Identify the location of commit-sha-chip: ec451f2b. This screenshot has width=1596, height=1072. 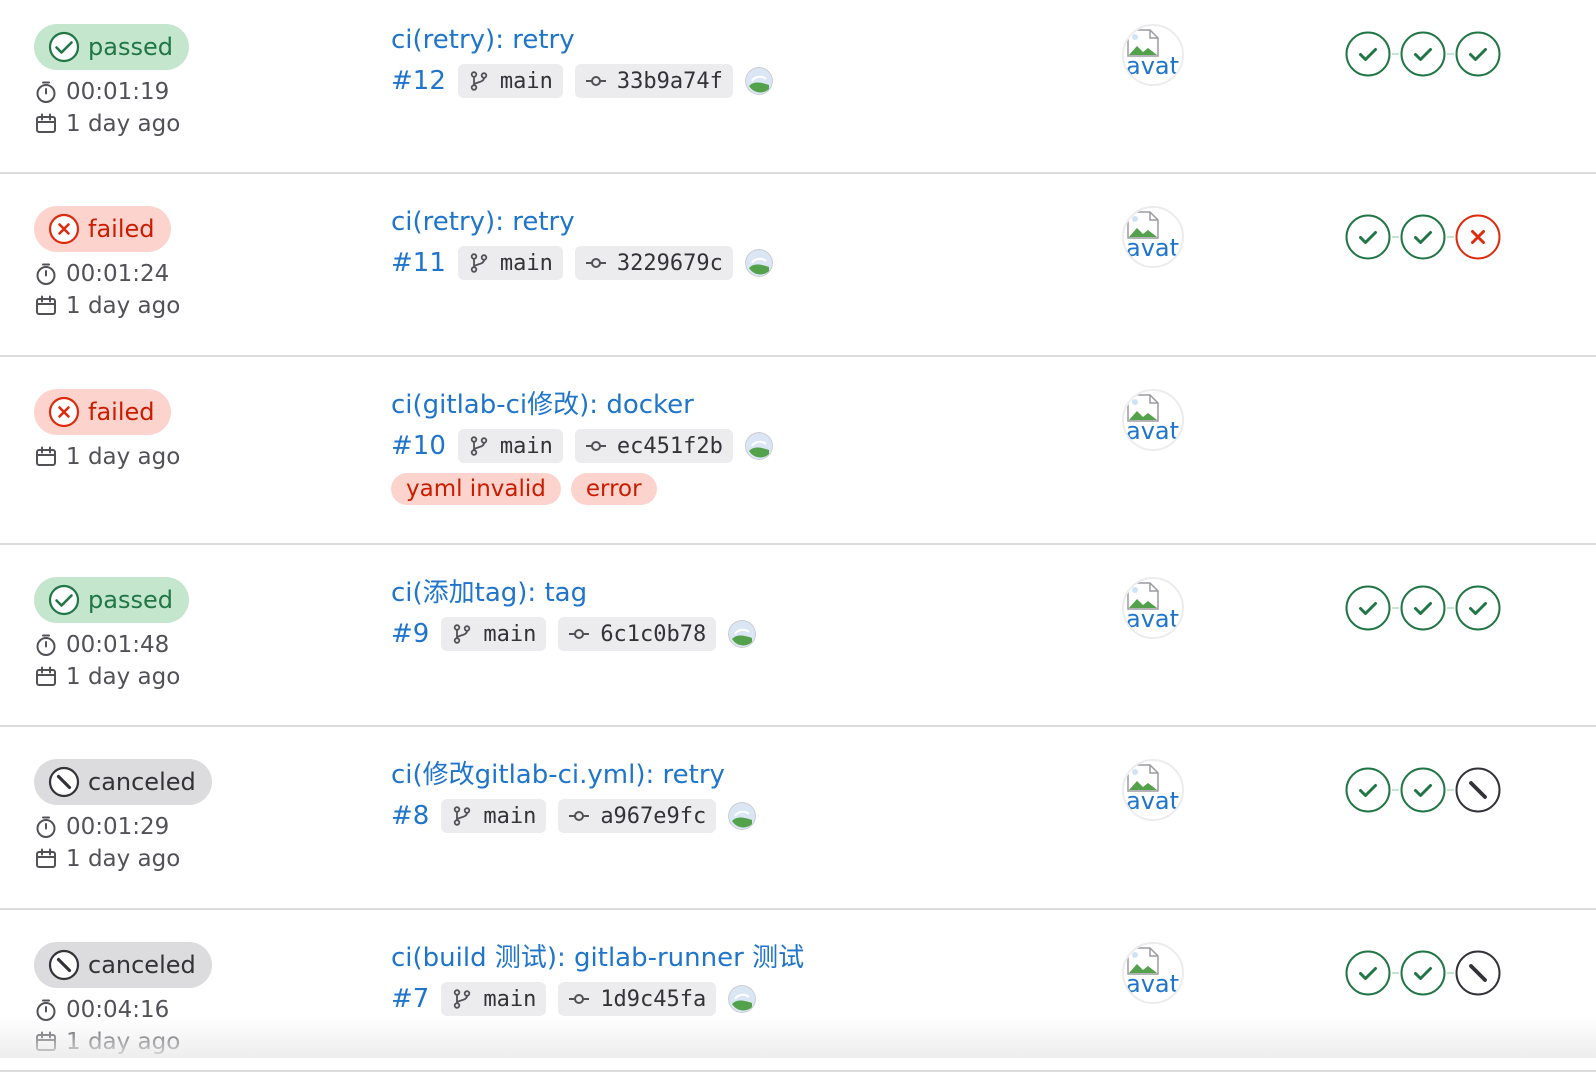
(653, 446).